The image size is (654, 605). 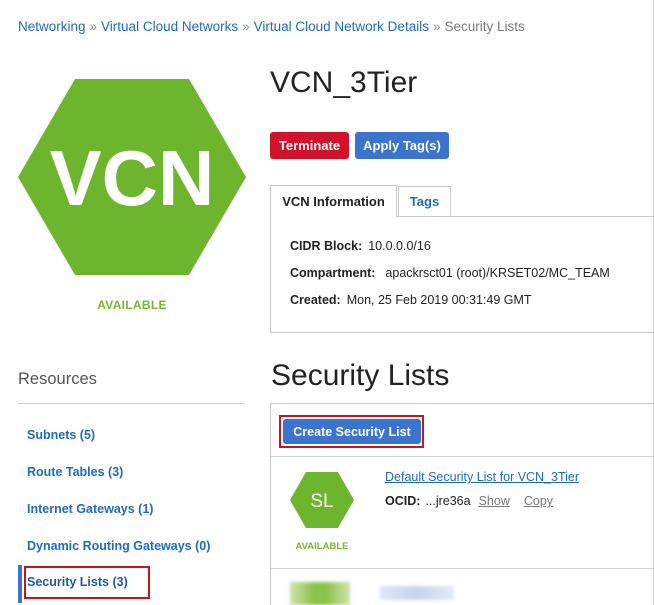 I want to click on security-list-status-badge: AVAILABLE, so click(x=322, y=546).